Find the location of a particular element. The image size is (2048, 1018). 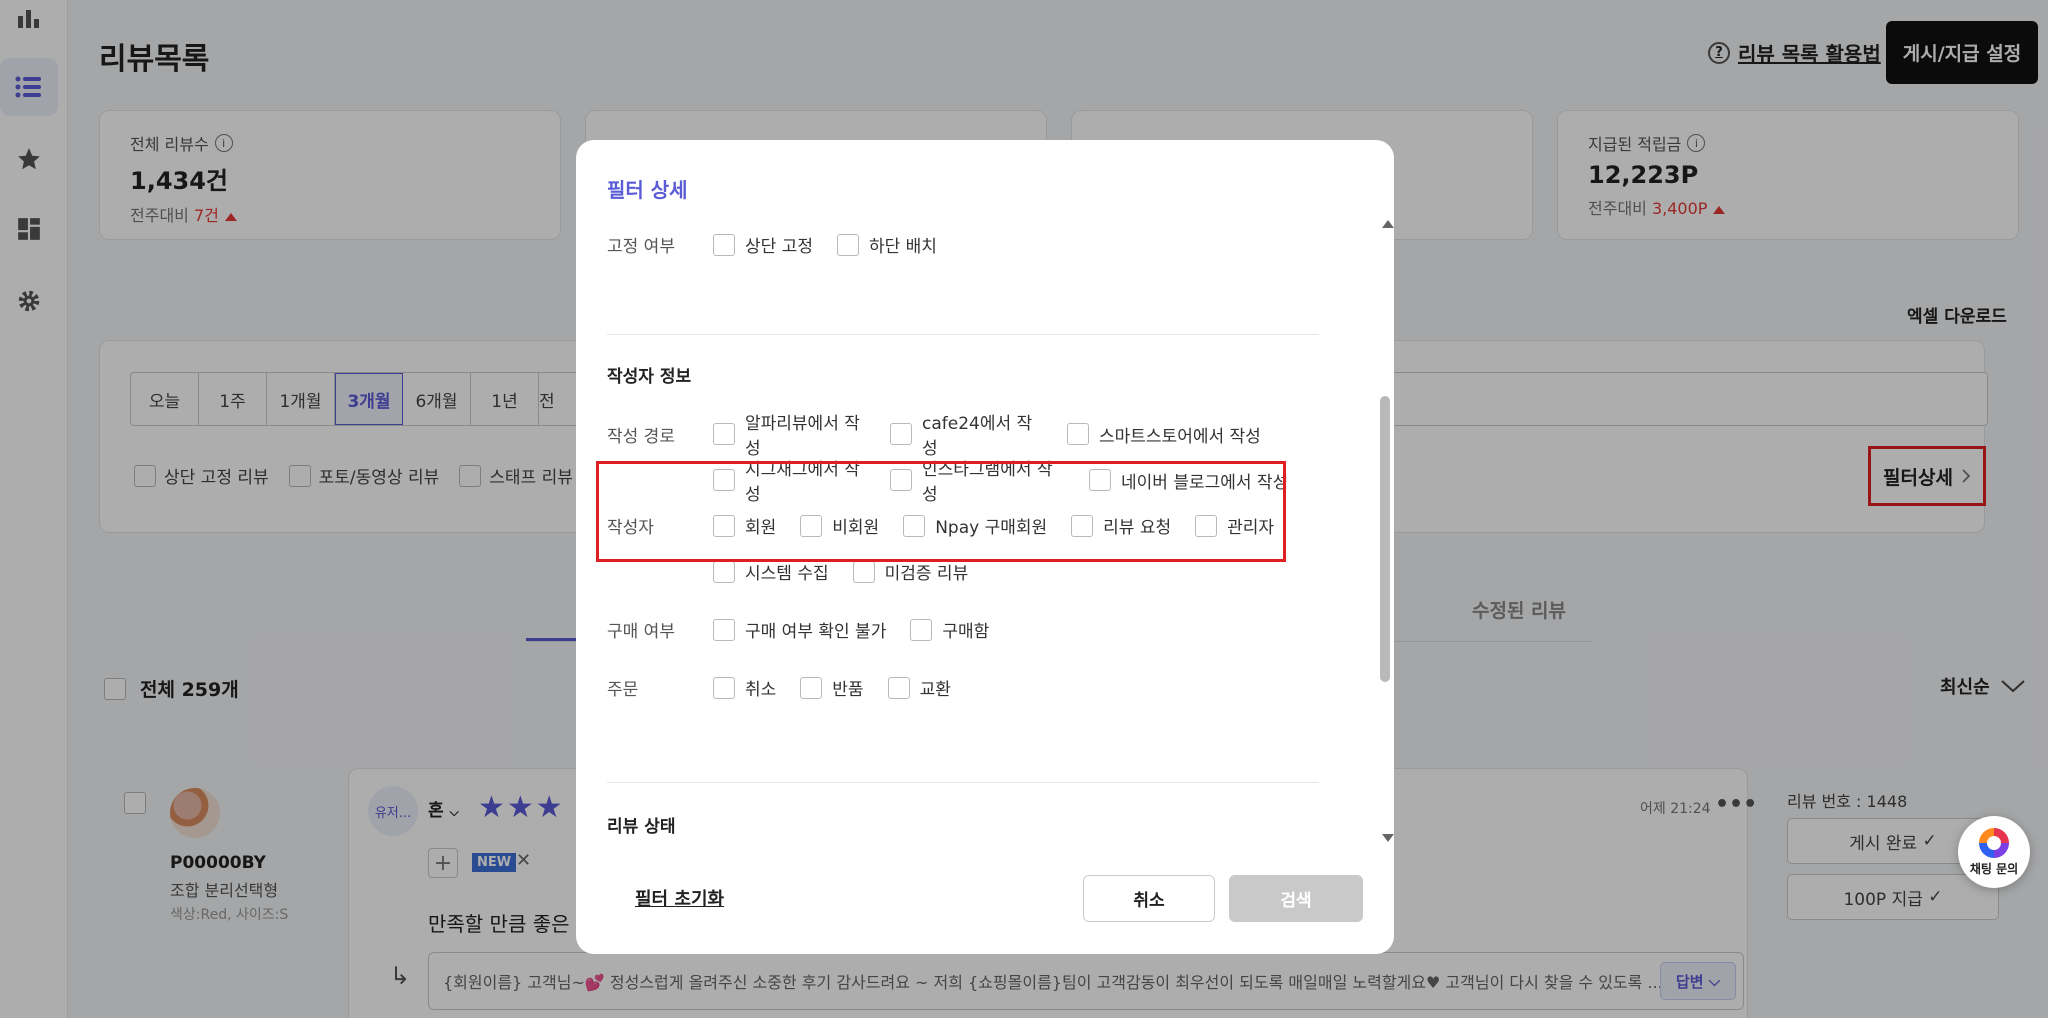

option-purchase-unknown: 구매 여부 확인 불가 is located at coordinates (799, 629).